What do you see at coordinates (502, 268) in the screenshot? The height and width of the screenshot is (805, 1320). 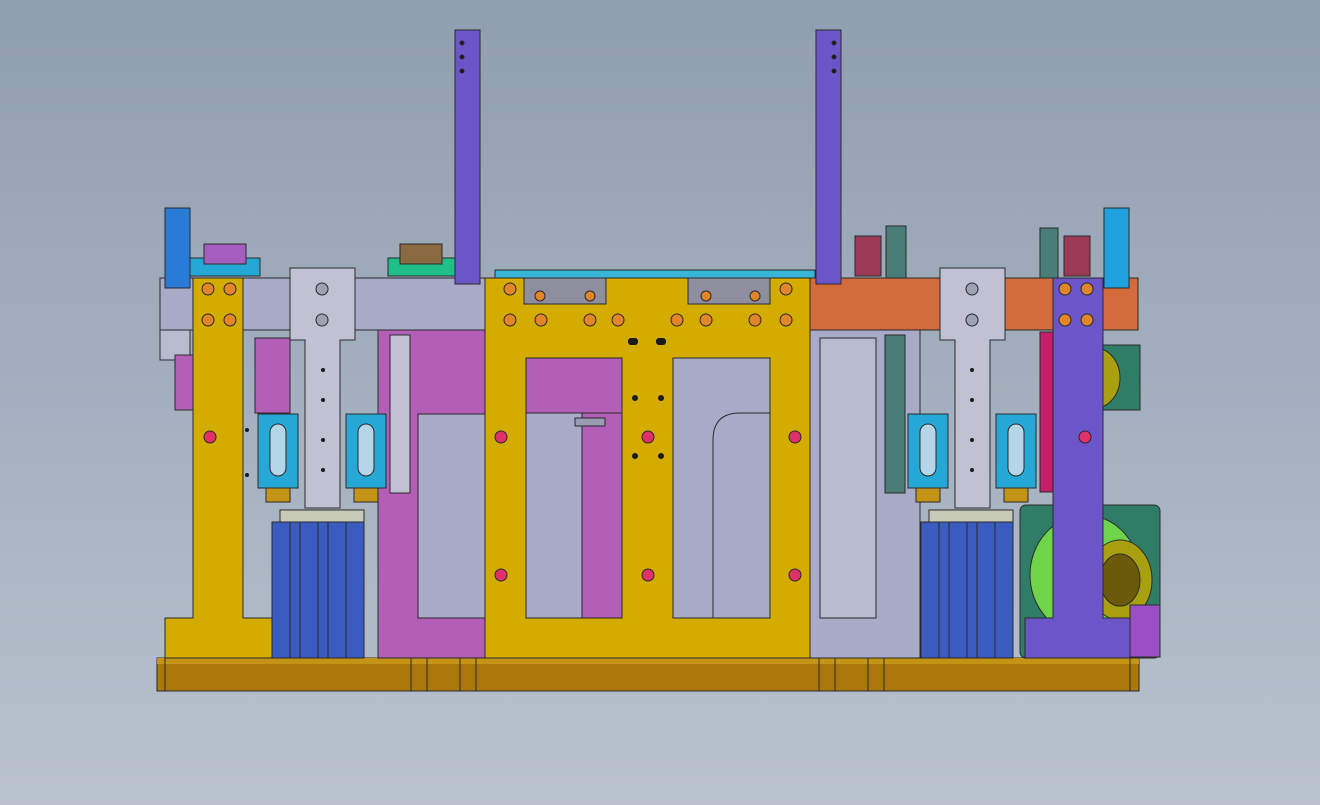 I see `cyan-top-rails` at bounding box center [502, 268].